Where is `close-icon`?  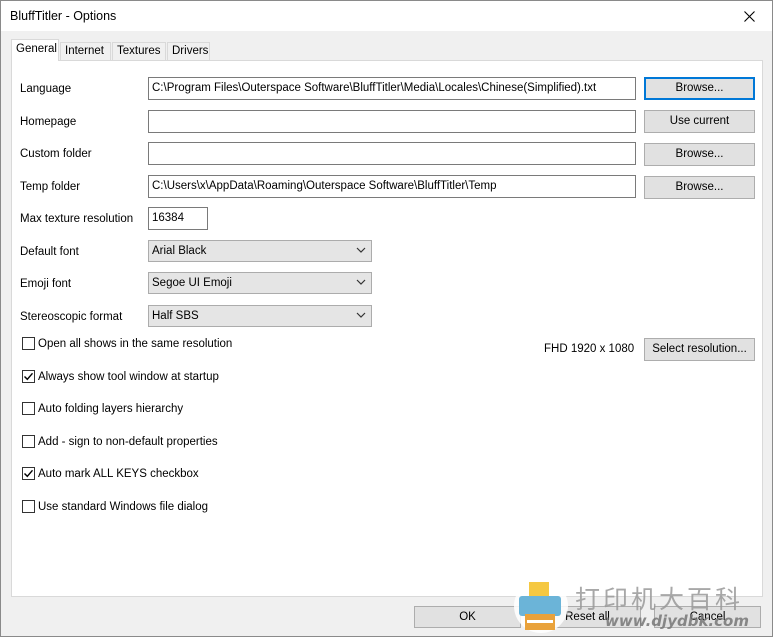 close-icon is located at coordinates (749, 16).